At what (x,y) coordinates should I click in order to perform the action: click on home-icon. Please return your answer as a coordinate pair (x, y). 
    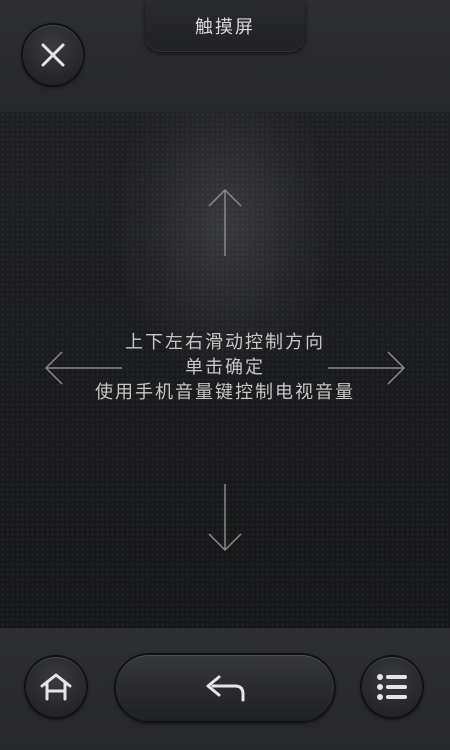
    Looking at the image, I should click on (56, 687).